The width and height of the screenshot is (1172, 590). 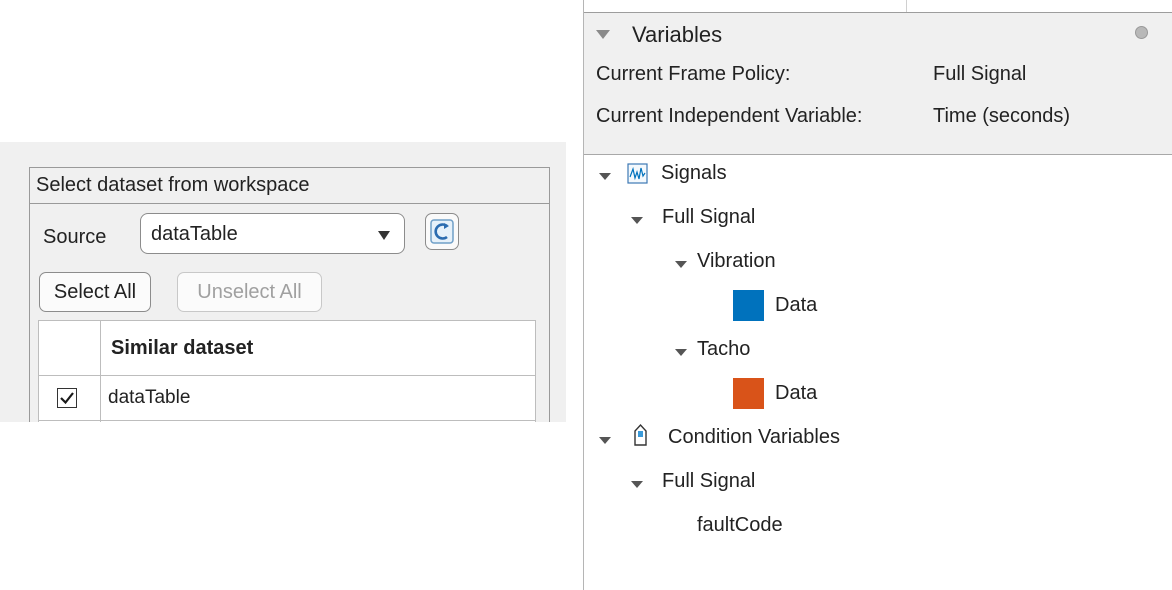 I want to click on tree-node-vibration: Vibration, so click(x=736, y=261).